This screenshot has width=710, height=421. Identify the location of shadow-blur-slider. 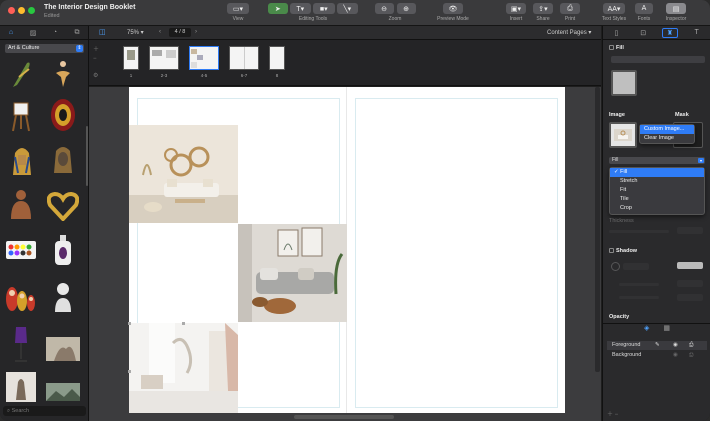
(639, 297).